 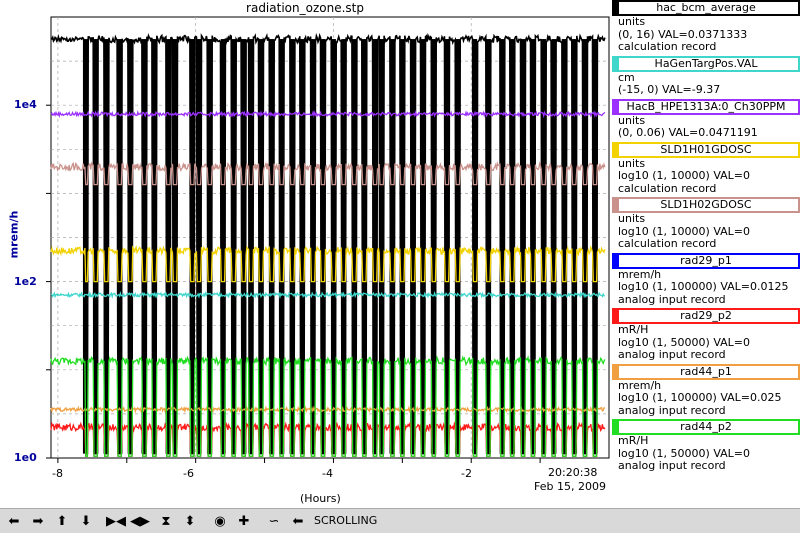 I want to click on record-icon: ◉, so click(x=220, y=521).